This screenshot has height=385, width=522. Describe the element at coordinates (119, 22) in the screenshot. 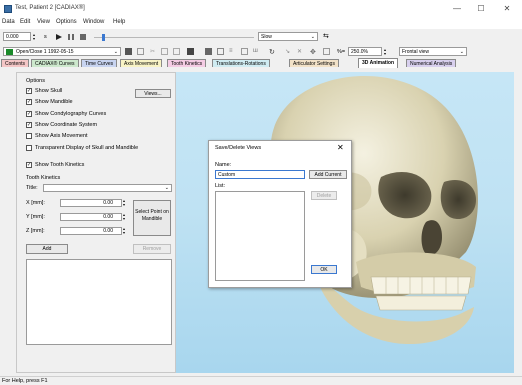

I see `menu-help: Help` at that location.